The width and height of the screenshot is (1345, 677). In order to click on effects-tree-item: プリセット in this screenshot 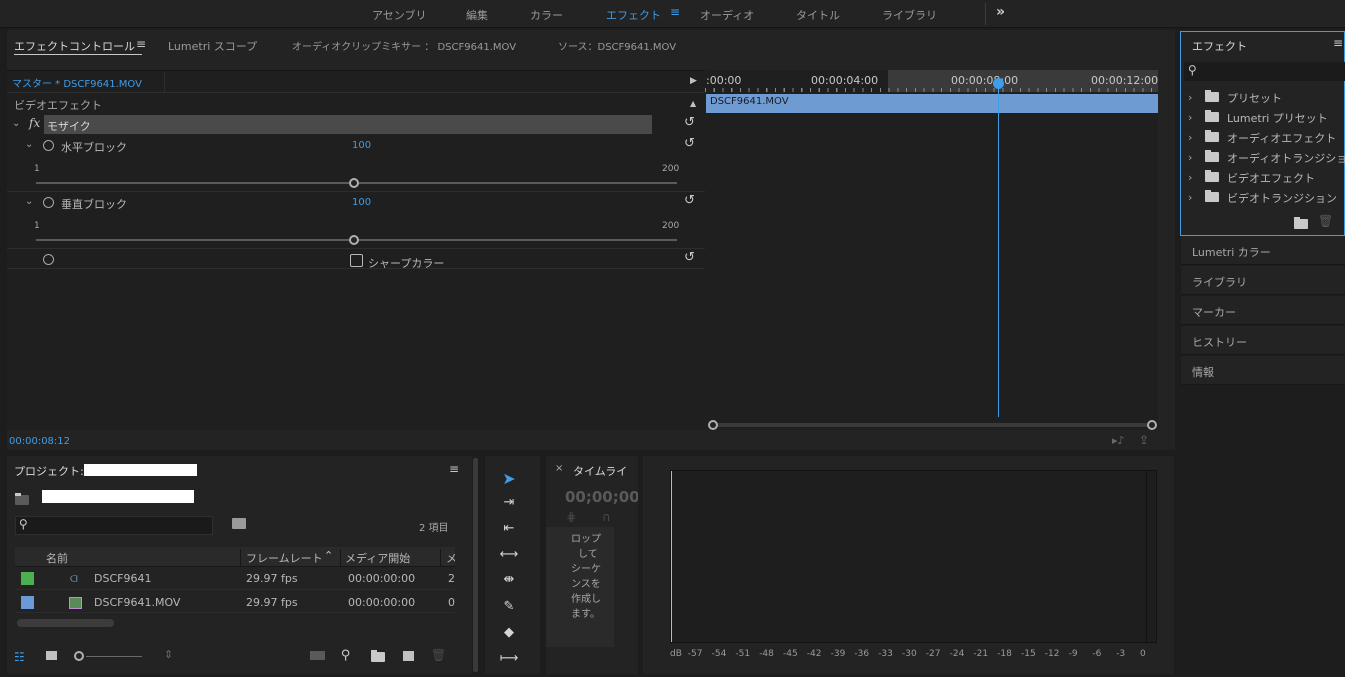, I will do `click(1254, 98)`.